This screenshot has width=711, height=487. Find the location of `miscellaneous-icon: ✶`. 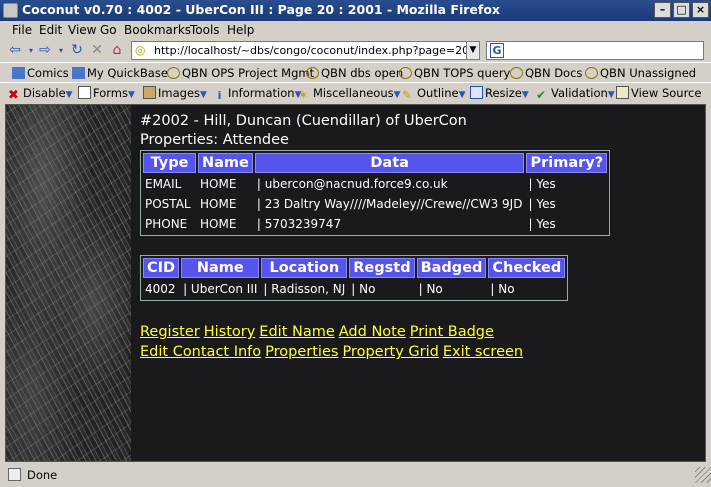

miscellaneous-icon: ✶ is located at coordinates (303, 95).